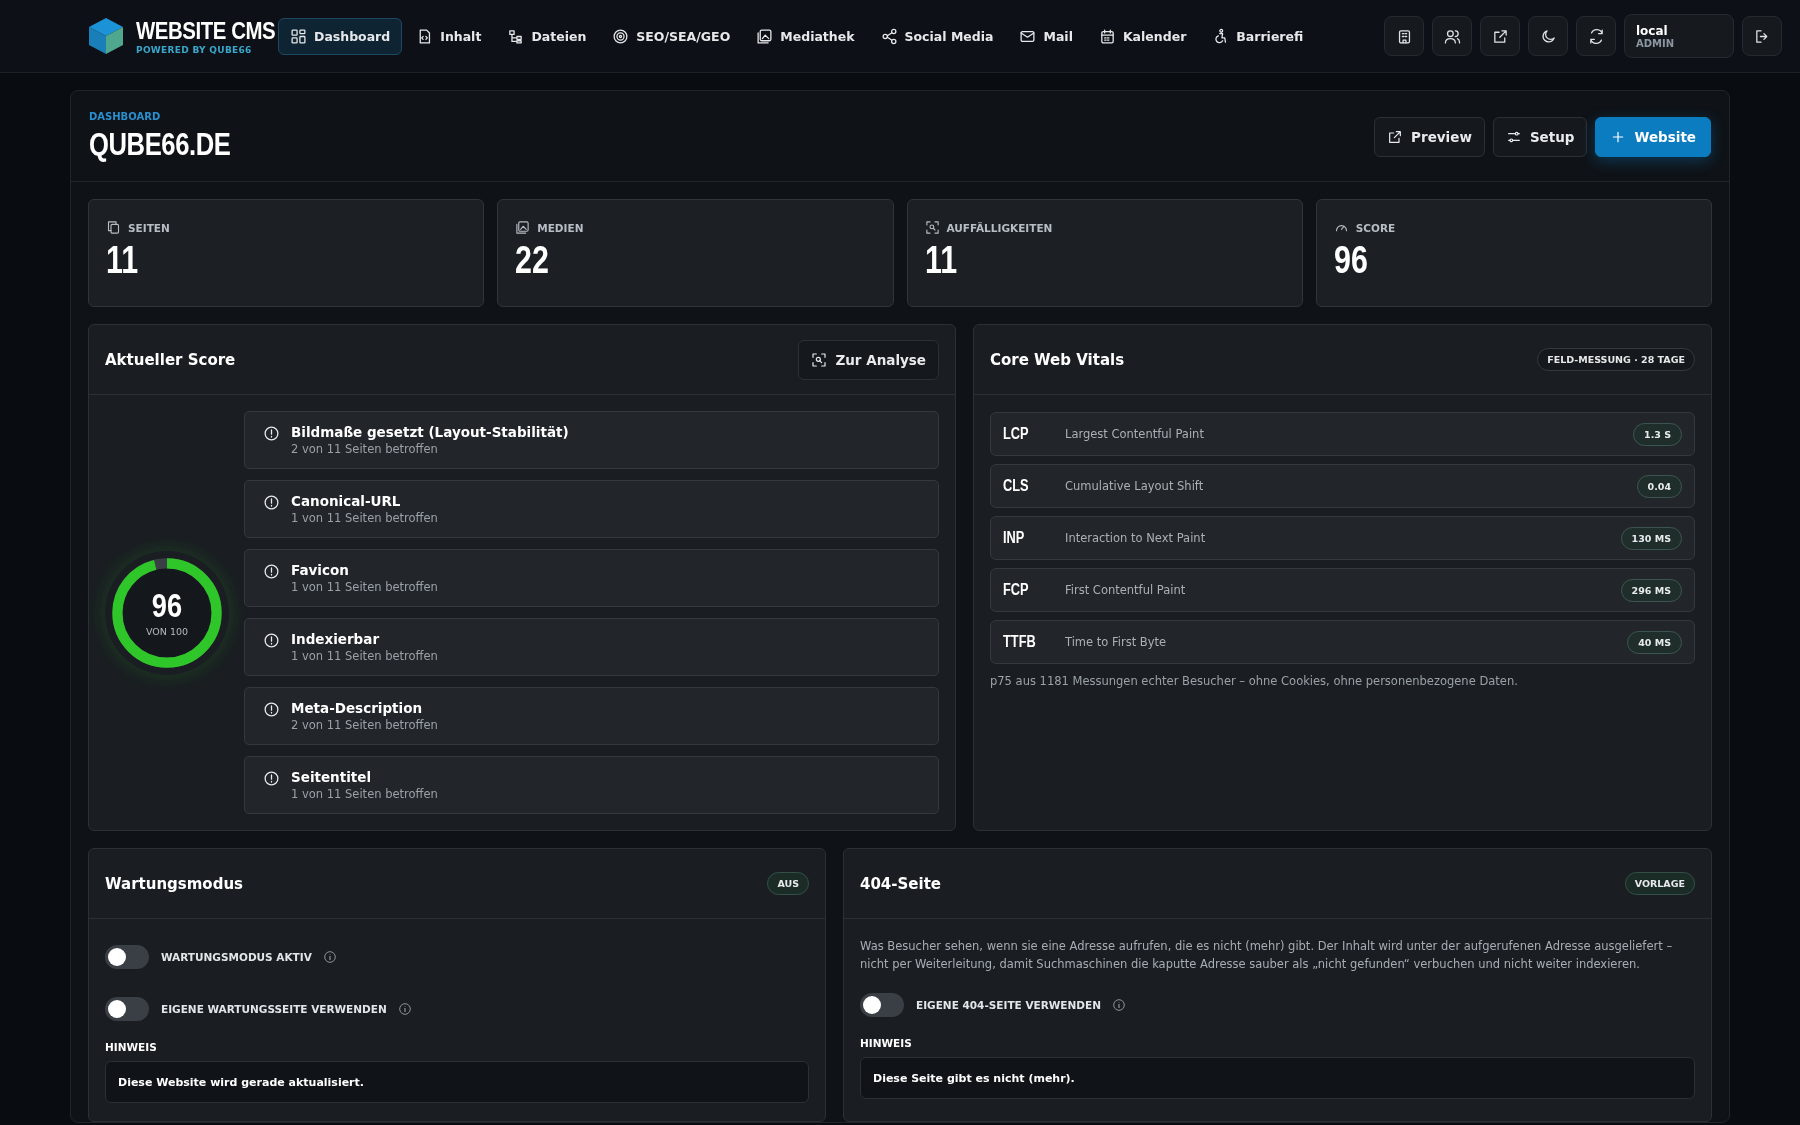 Image resolution: width=1800 pixels, height=1125 pixels. I want to click on nav-tab: Kalender, so click(1142, 36).